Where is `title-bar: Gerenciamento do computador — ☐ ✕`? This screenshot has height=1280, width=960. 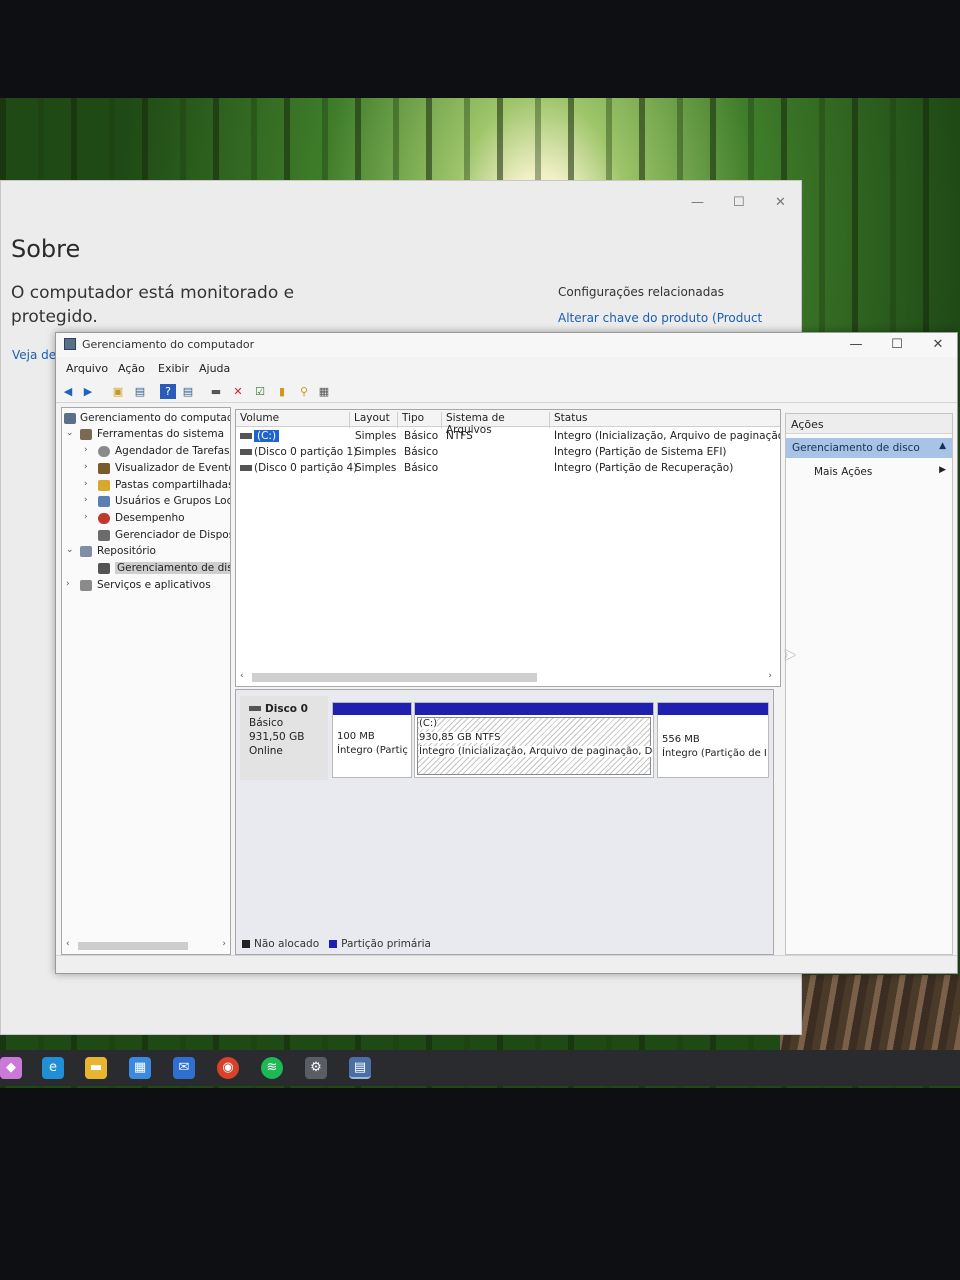 title-bar: Gerenciamento do computador — ☐ ✕ is located at coordinates (506, 345).